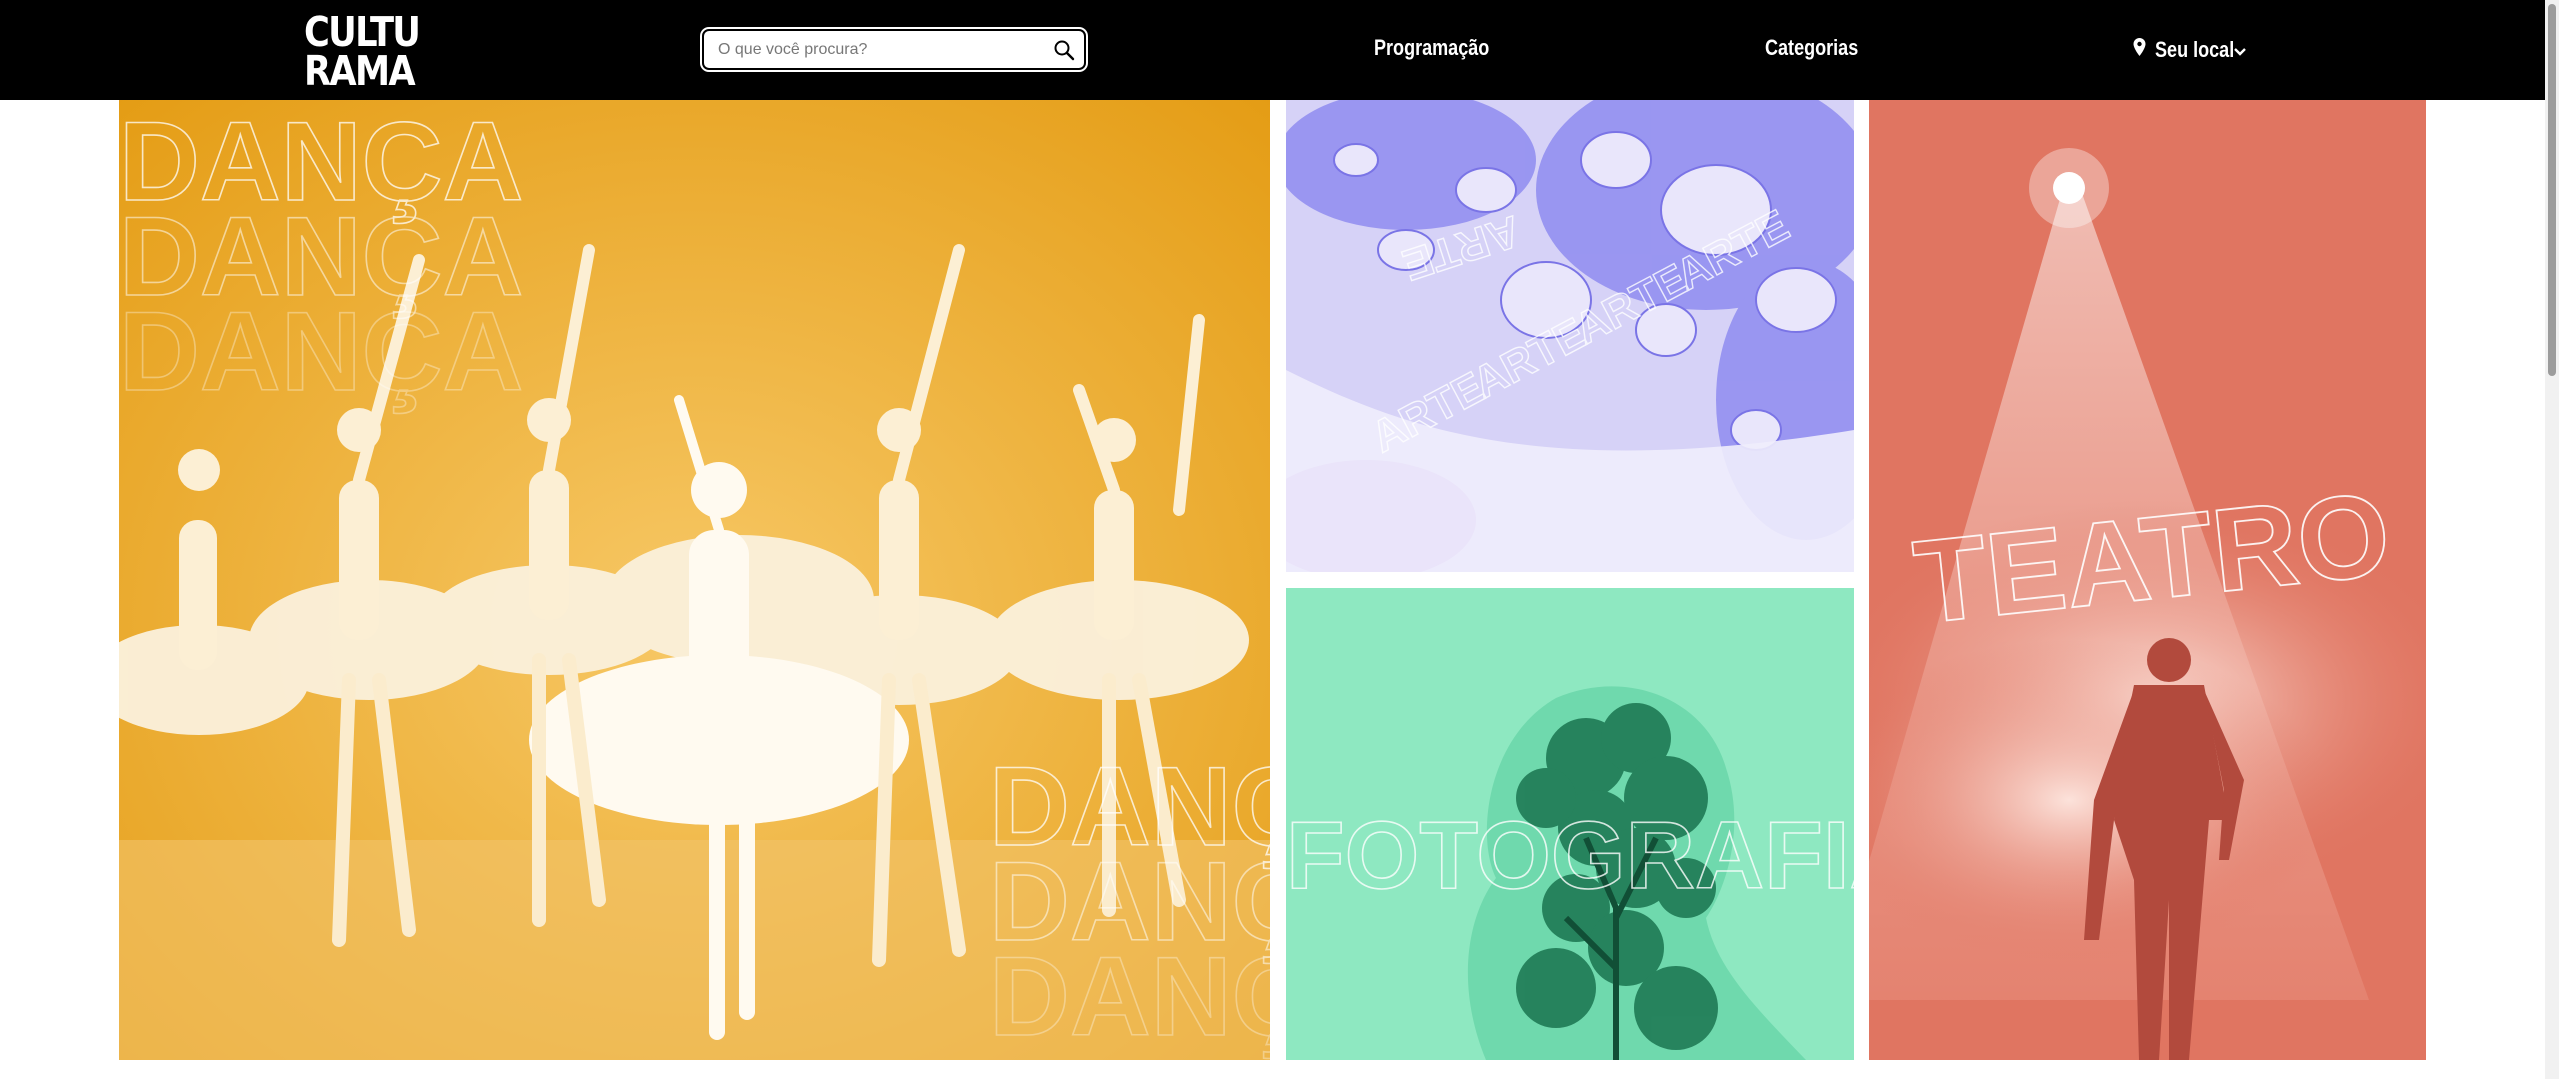 The image size is (2559, 1079). I want to click on search-icon, so click(1064, 50).